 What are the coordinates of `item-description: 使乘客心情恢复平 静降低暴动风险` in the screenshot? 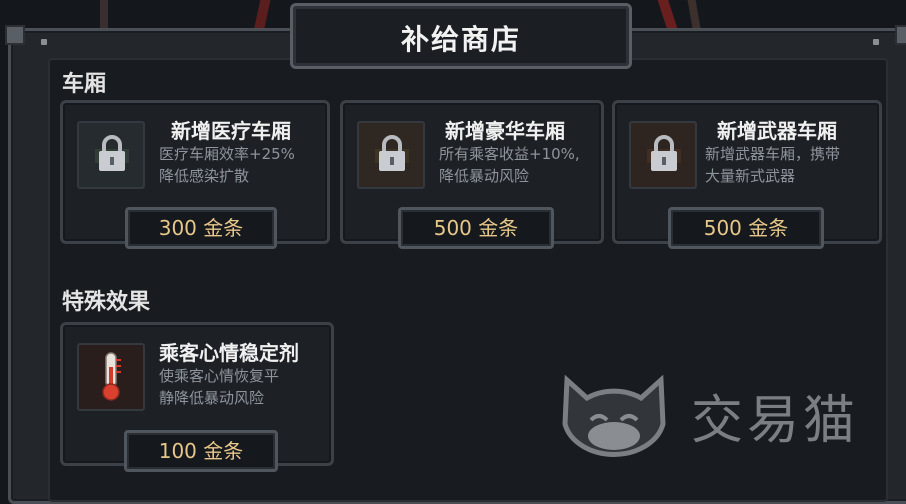 It's located at (219, 387).